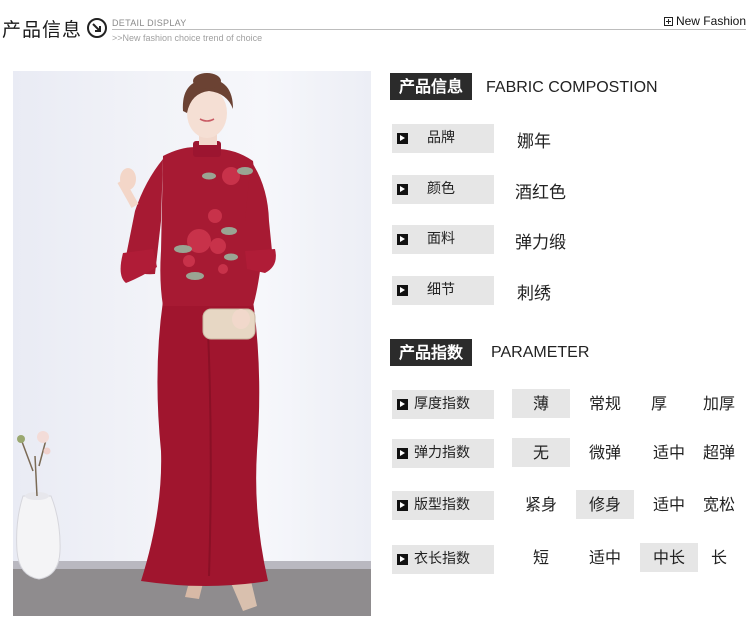 The height and width of the screenshot is (632, 750). I want to click on product-info-tag: 产品信息, so click(431, 86).